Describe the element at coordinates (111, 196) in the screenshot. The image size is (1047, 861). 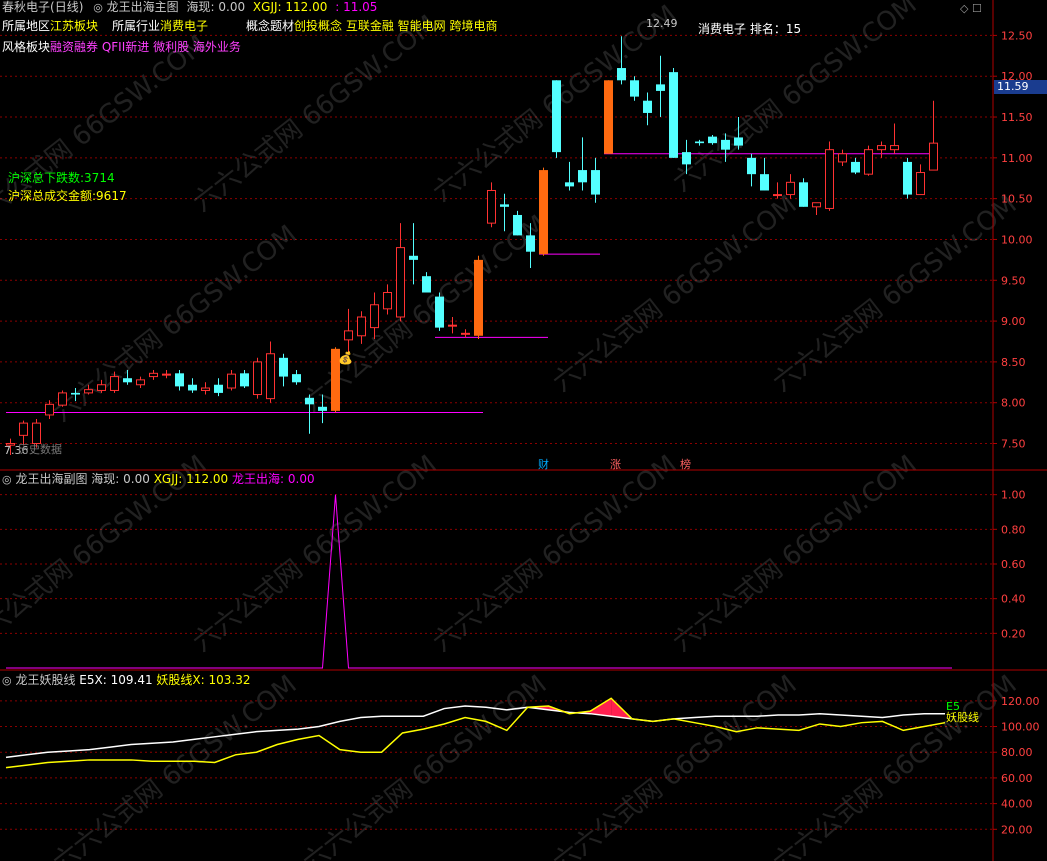
I see `turnover-value: 9617` at that location.